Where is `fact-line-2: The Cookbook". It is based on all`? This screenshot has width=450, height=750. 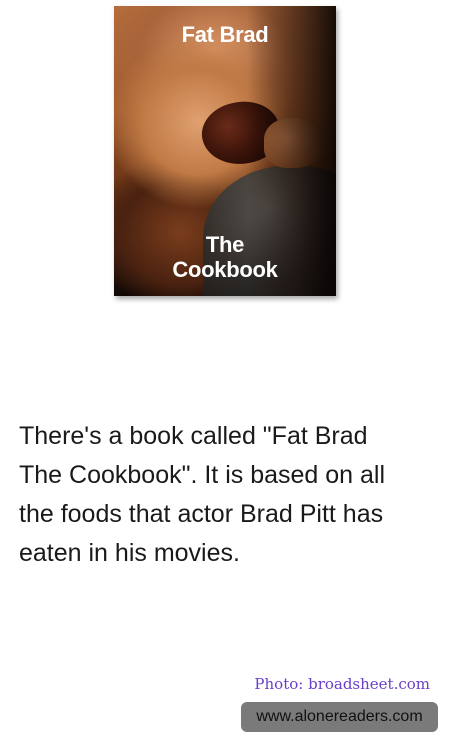 fact-line-2: The Cookbook". It is based on all is located at coordinates (202, 475).